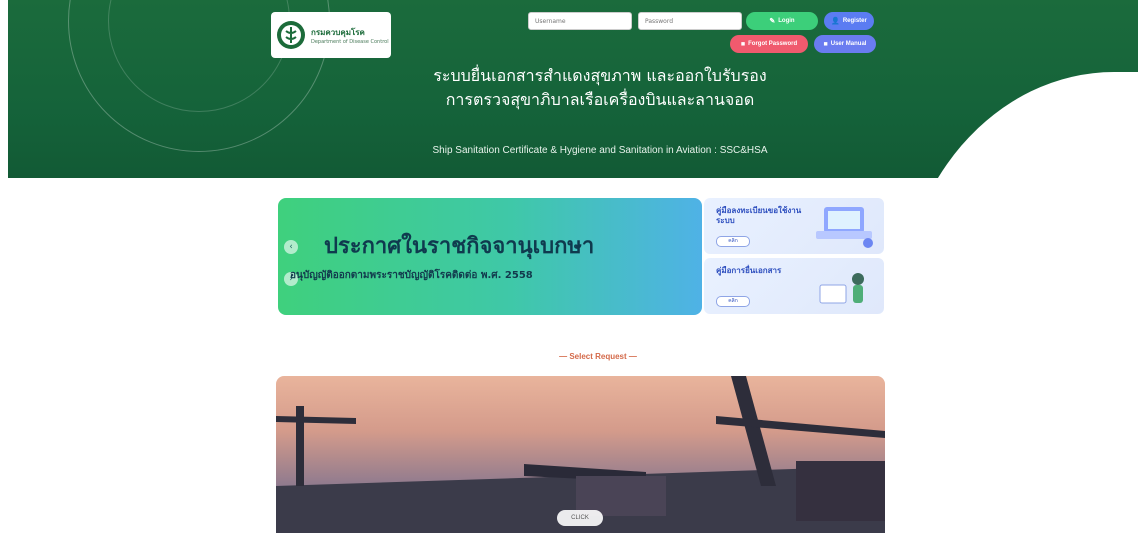  Describe the element at coordinates (291, 35) in the screenshot. I see `ddc-emblem-icon` at that location.